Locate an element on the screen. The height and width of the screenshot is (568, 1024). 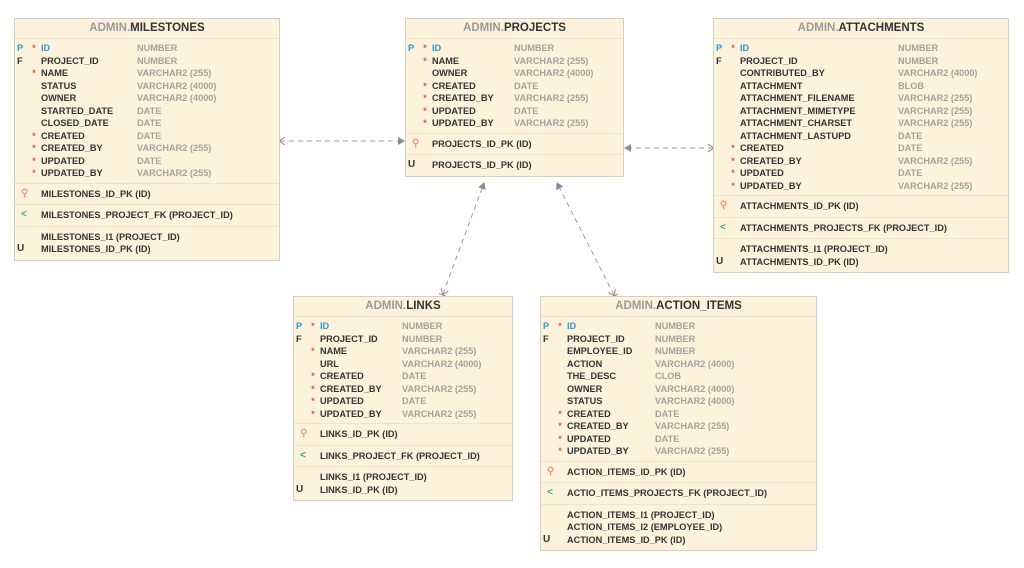
foreign-key-flag: F is located at coordinates (546, 338).